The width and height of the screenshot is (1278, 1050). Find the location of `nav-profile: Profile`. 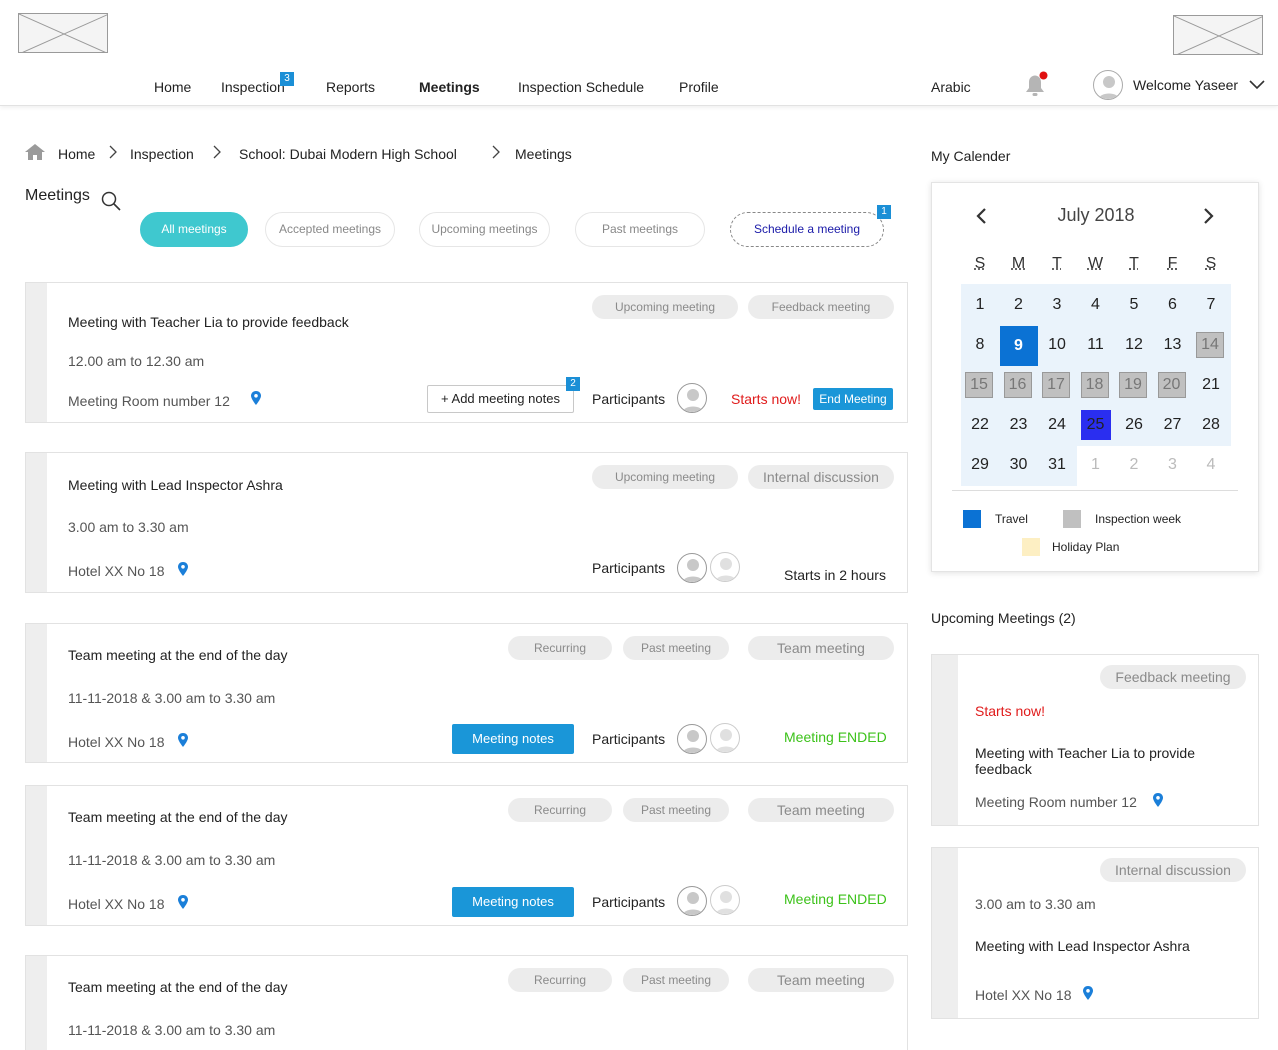

nav-profile: Profile is located at coordinates (699, 87).